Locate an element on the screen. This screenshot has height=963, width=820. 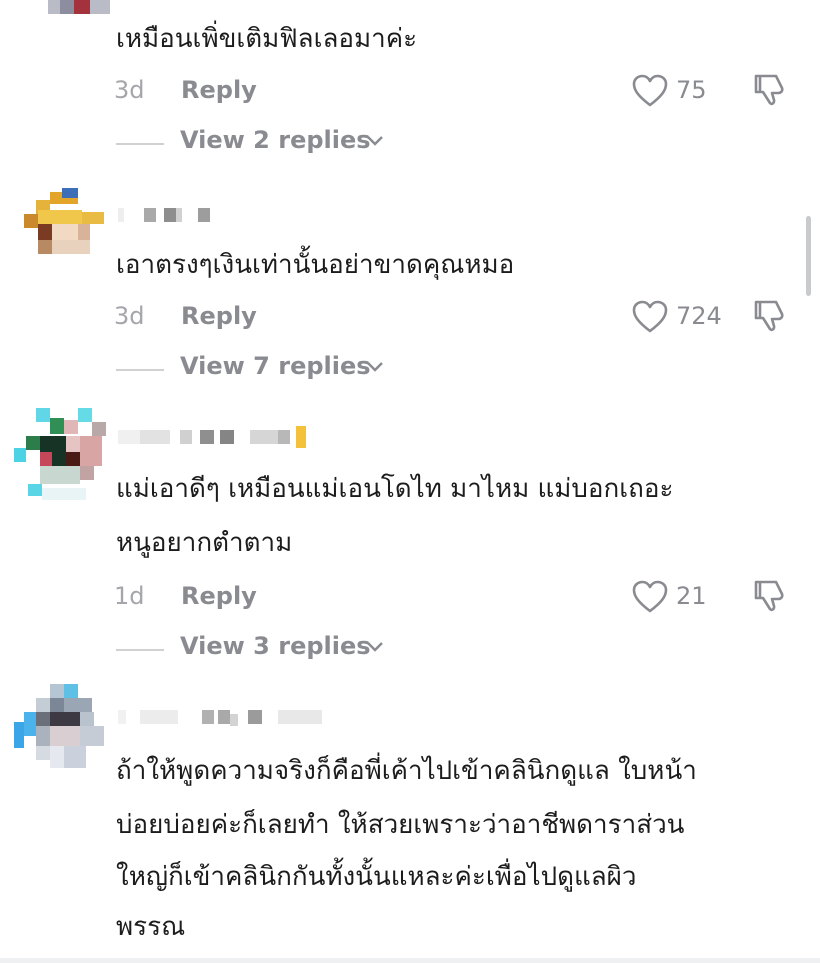
scrollbar is located at coordinates (808, 256).